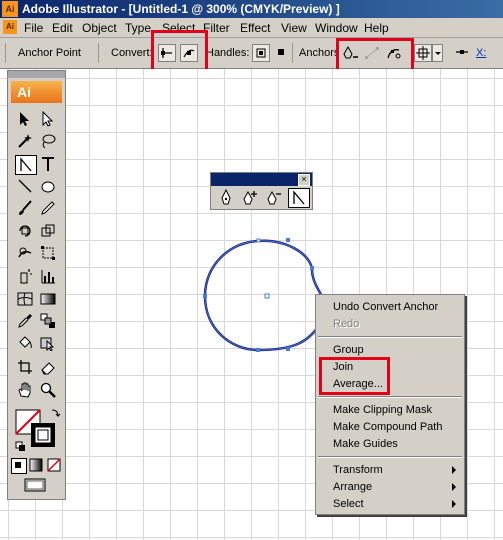 Image resolution: width=503 pixels, height=540 pixels. I want to click on lasso-icon, so click(49, 141).